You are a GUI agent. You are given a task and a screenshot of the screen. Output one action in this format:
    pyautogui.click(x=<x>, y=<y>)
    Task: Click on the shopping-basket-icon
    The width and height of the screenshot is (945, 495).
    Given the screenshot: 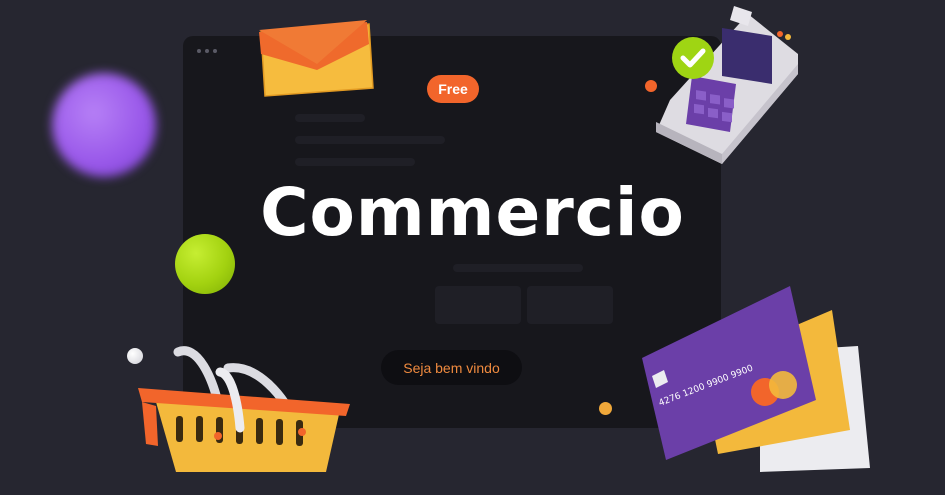 What is the action you would take?
    pyautogui.click(x=244, y=409)
    